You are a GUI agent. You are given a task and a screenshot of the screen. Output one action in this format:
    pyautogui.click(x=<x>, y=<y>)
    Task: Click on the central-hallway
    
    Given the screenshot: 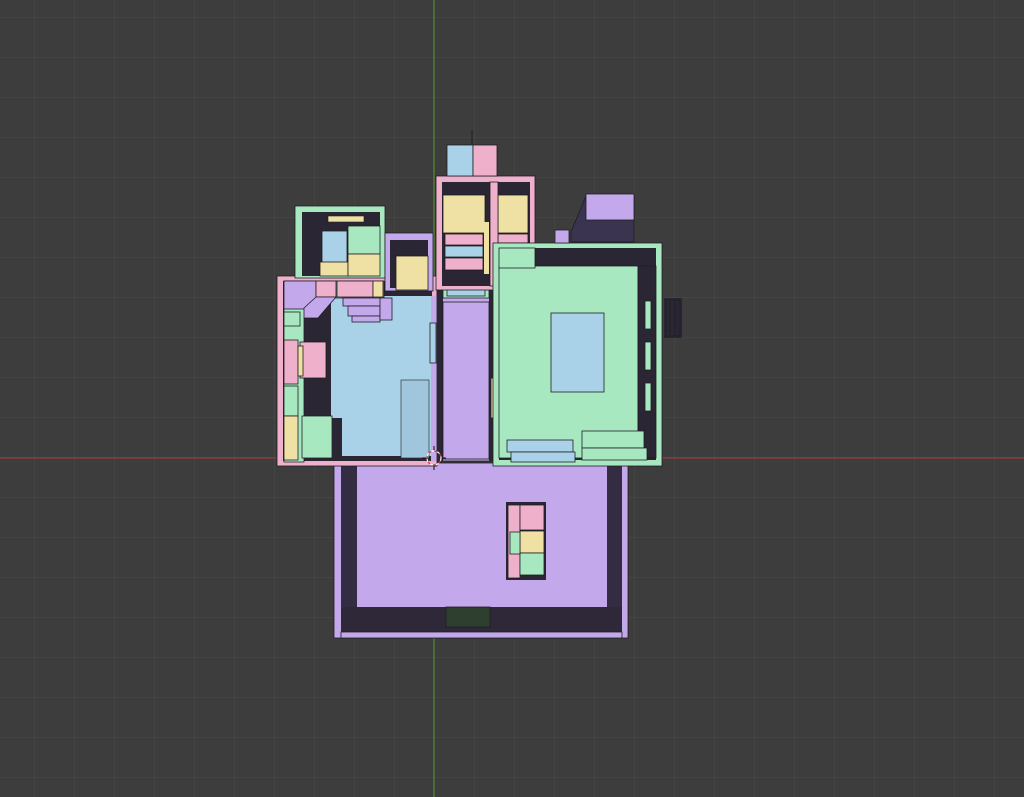 What is the action you would take?
    pyautogui.click(x=463, y=375)
    